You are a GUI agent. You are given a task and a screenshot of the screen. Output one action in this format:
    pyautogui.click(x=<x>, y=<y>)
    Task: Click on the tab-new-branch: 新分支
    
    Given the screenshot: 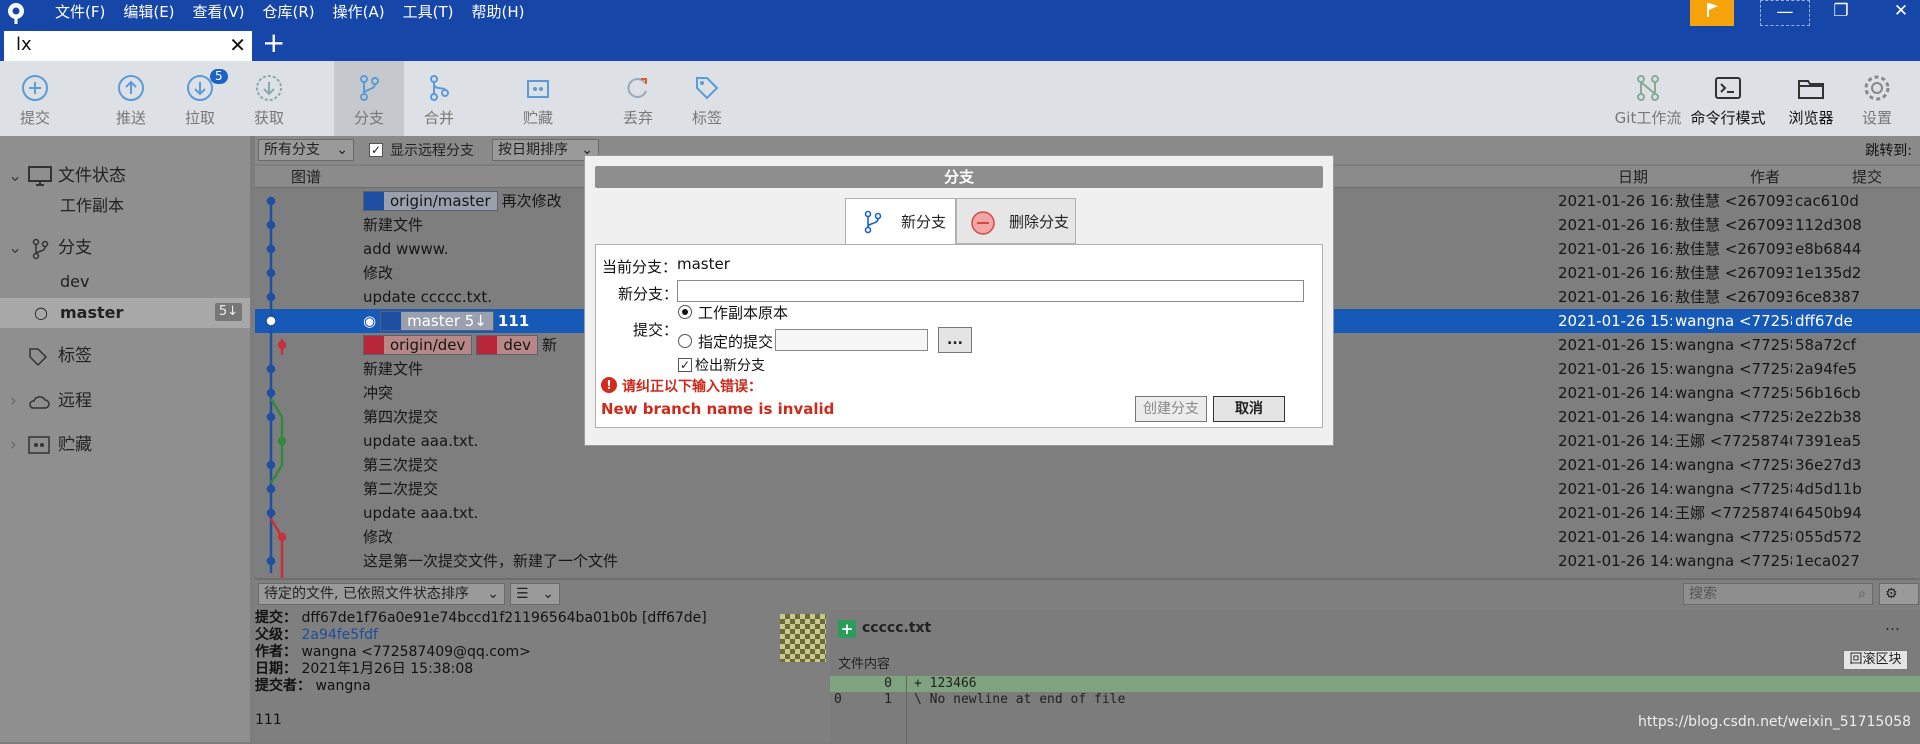 What is the action you would take?
    pyautogui.click(x=900, y=221)
    